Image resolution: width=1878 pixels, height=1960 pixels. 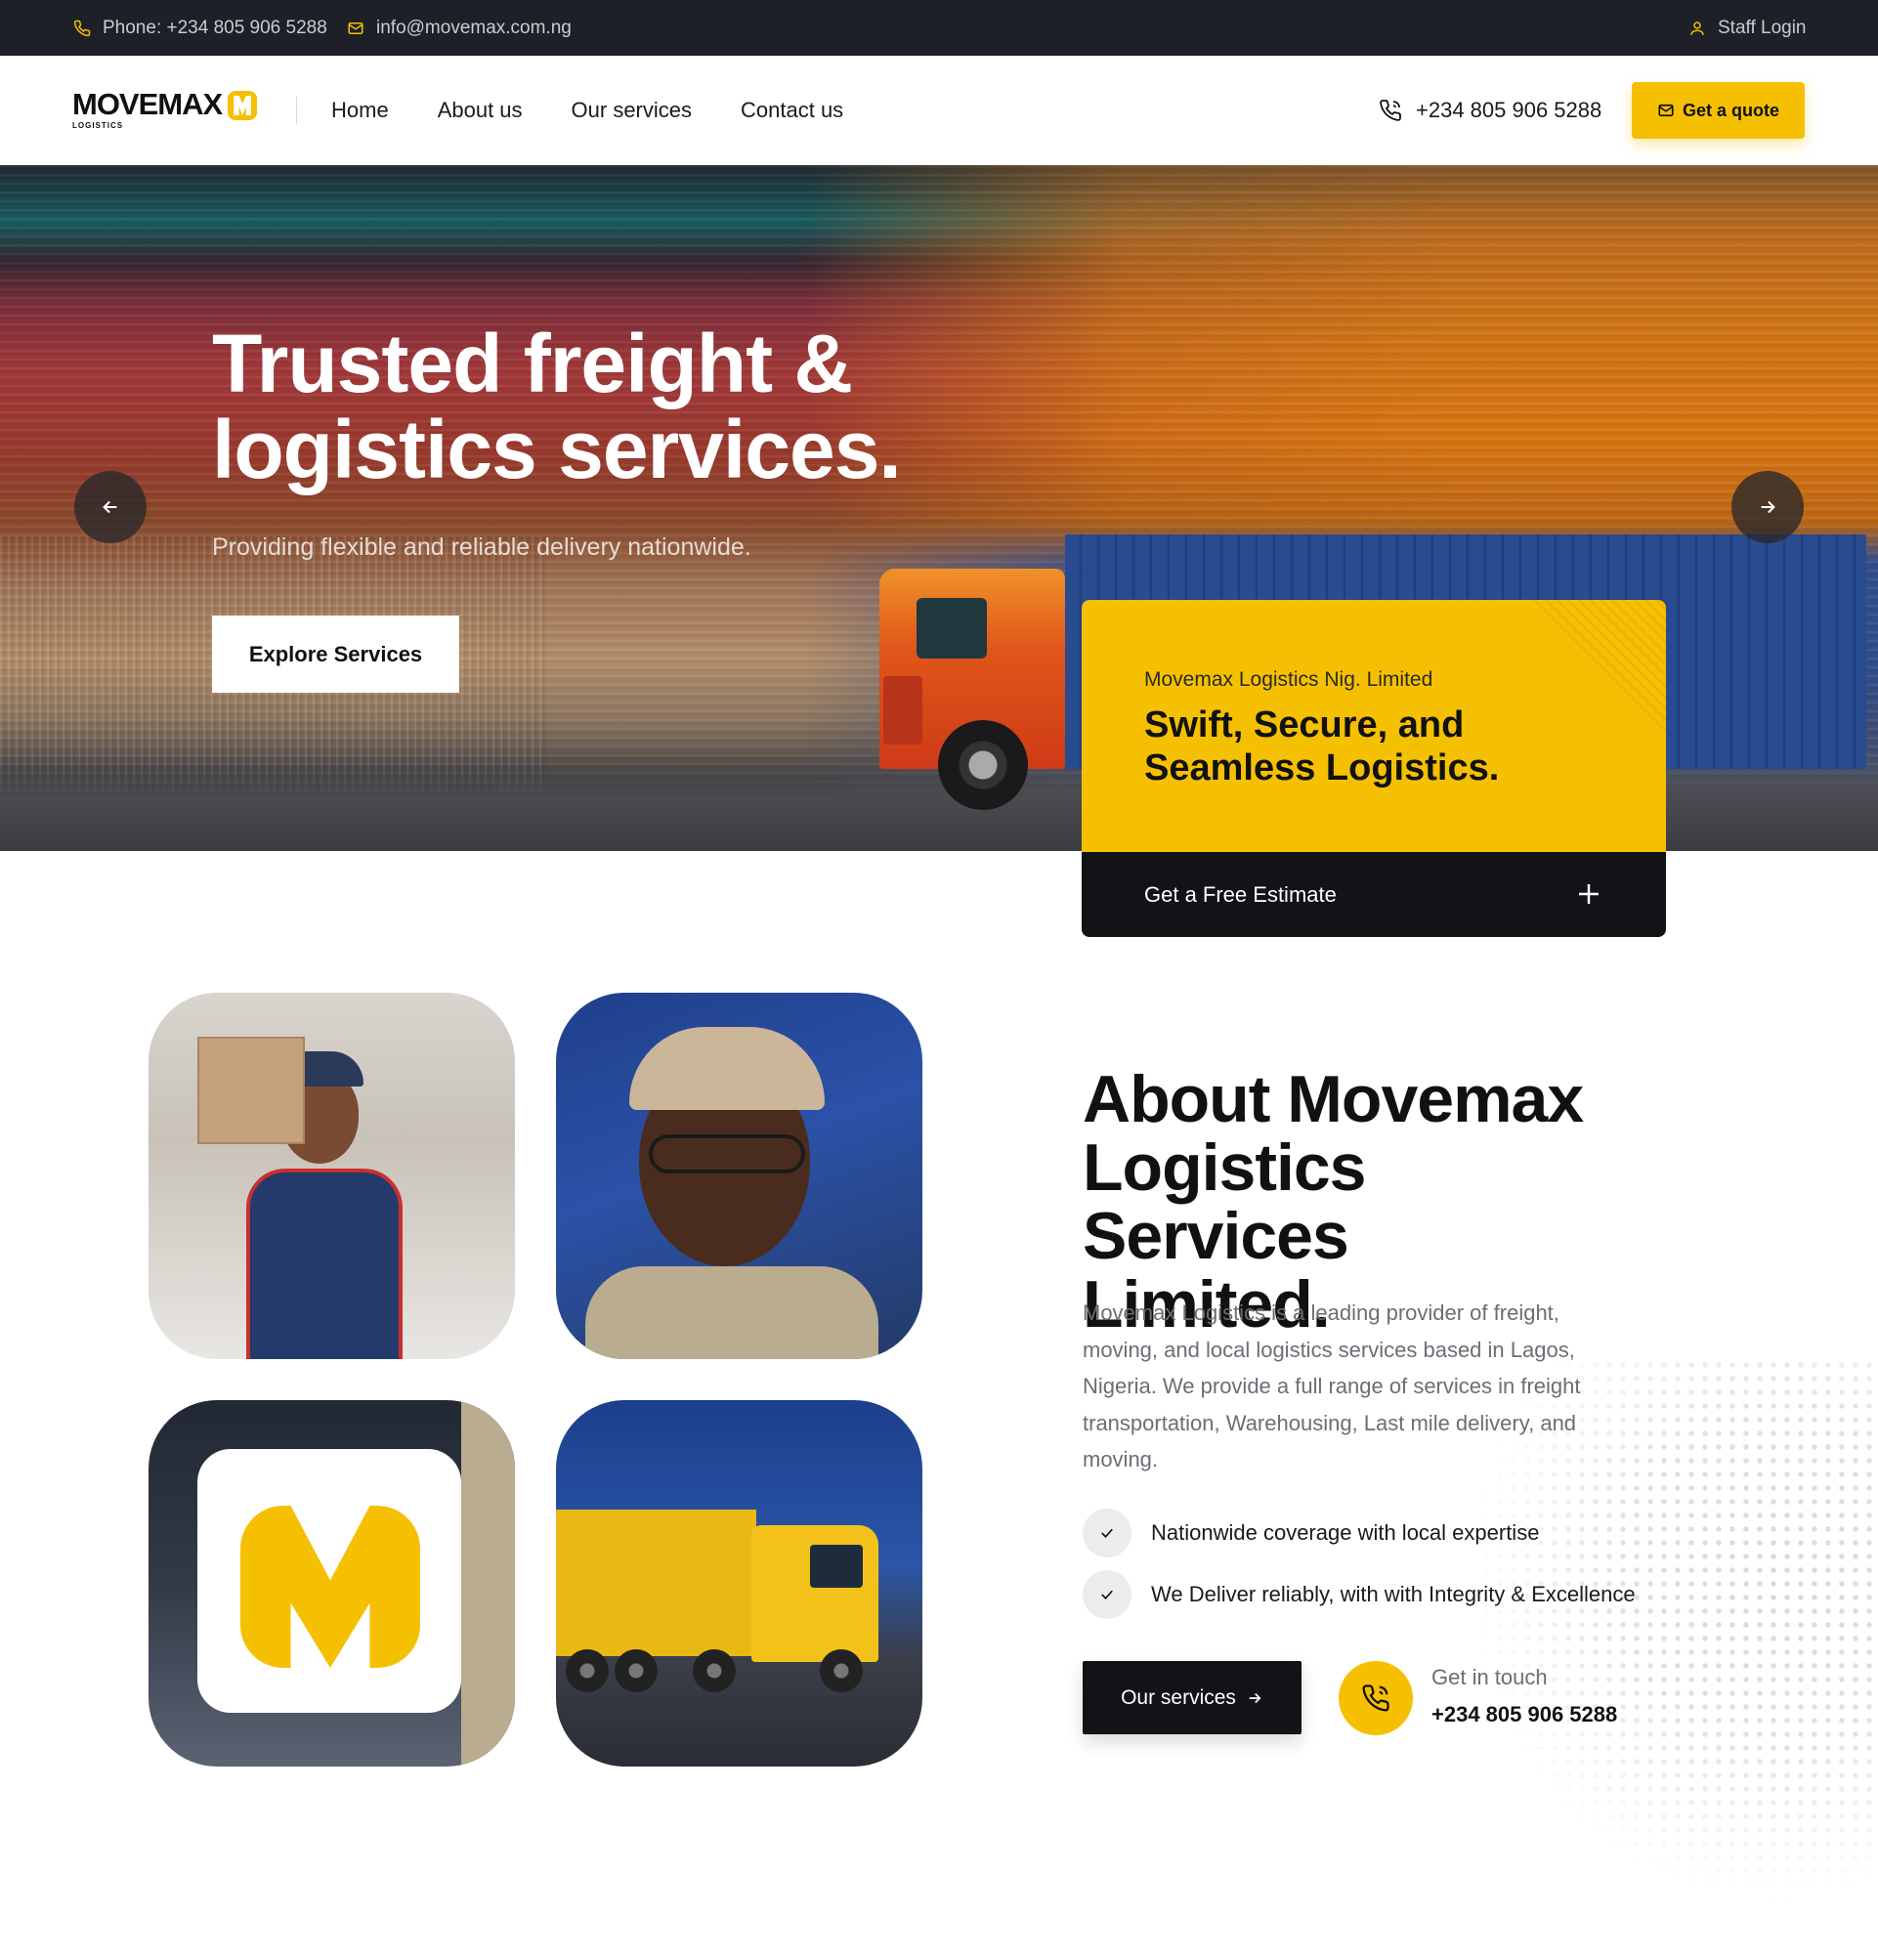 What do you see at coordinates (557, 449) in the screenshot?
I see `hero-title-line2: logistics services.` at bounding box center [557, 449].